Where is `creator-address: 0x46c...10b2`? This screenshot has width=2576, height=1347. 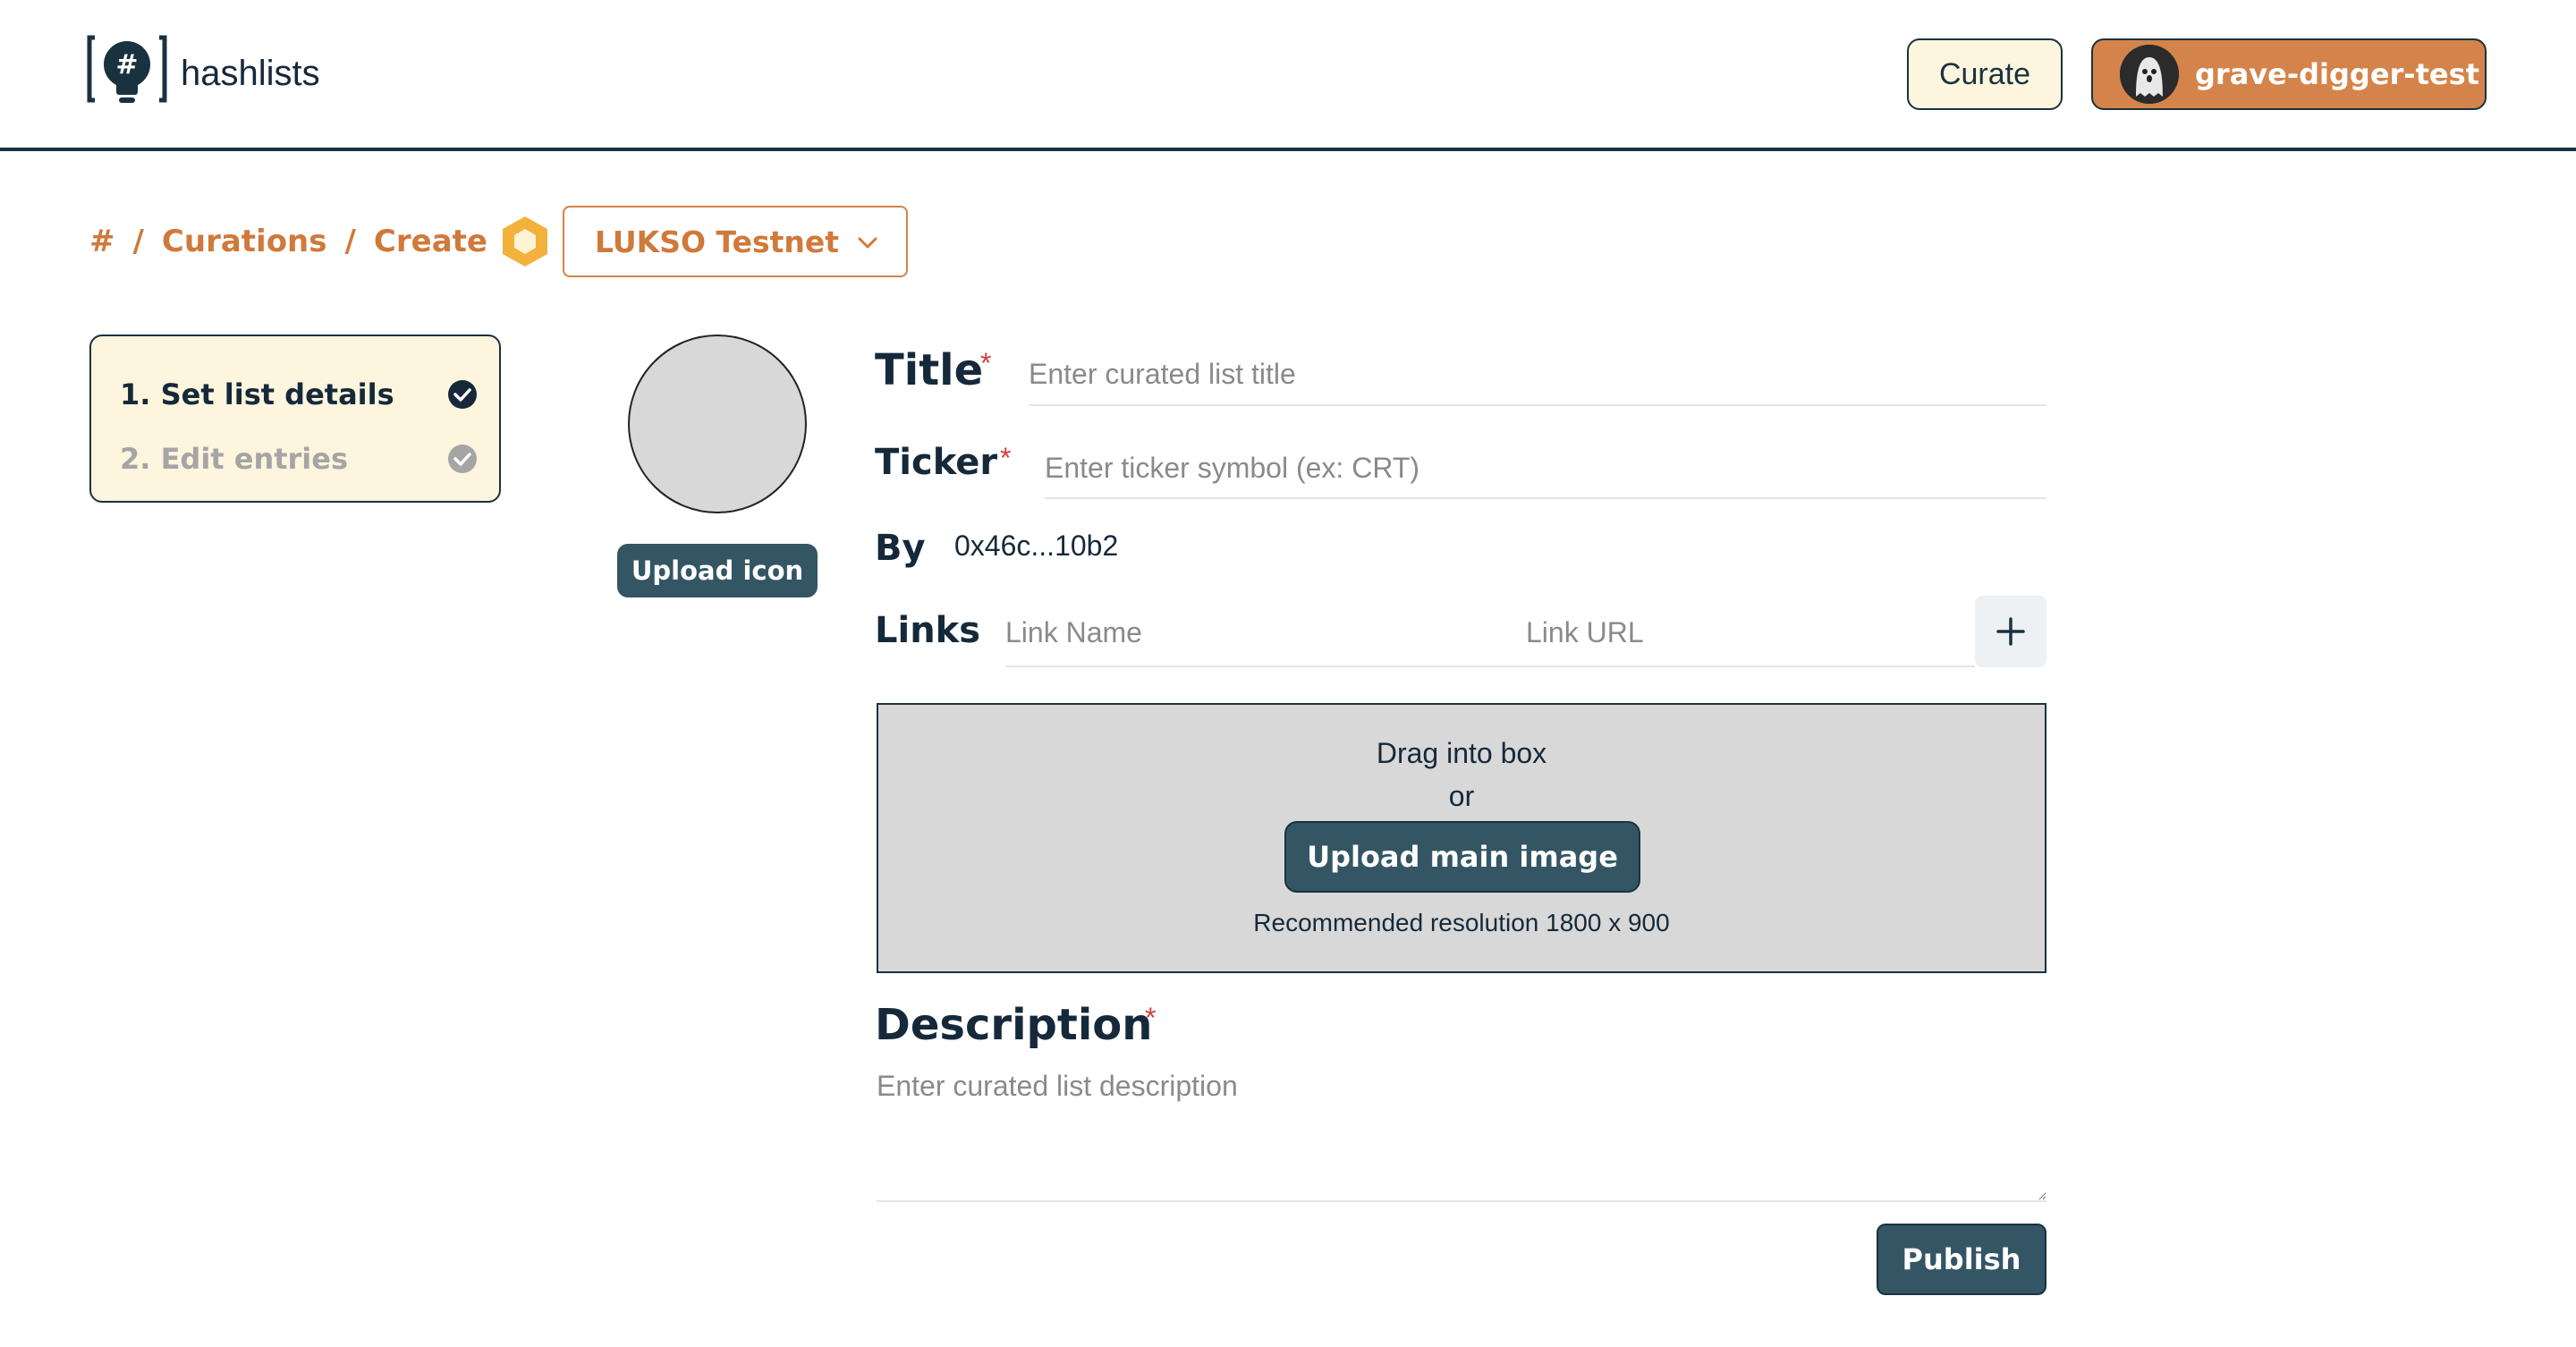
creator-address: 0x46c...10b2 is located at coordinates (1036, 545).